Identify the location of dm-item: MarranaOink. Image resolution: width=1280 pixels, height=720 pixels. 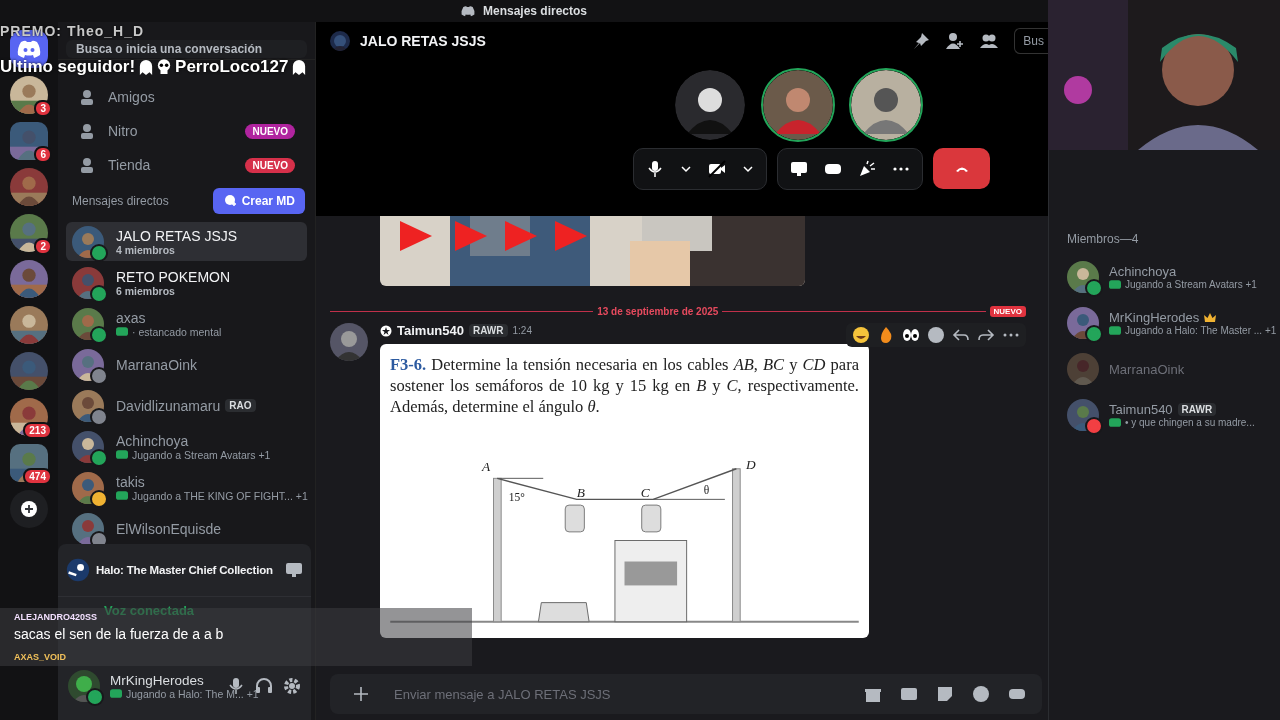
(186, 364).